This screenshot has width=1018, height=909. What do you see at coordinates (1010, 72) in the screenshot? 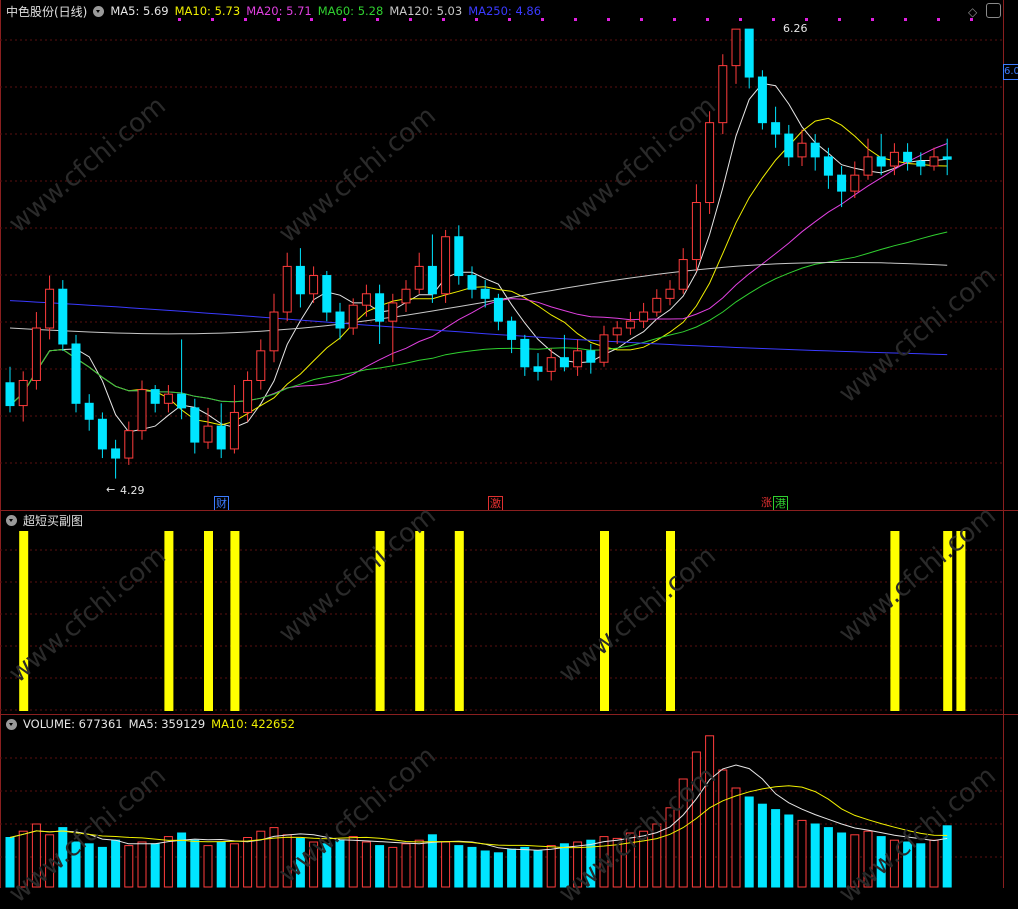
I see `price-axis-tag: 6.0` at bounding box center [1010, 72].